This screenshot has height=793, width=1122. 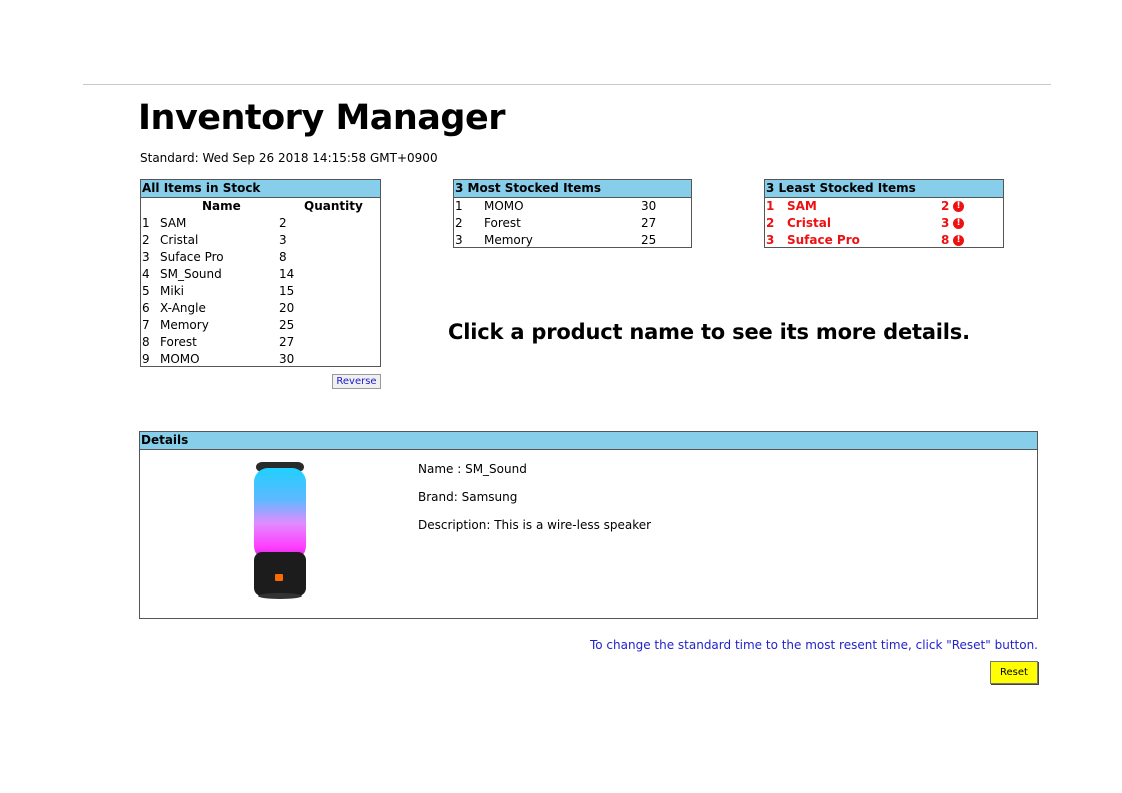 What do you see at coordinates (572, 206) in the screenshot?
I see `table-row: 1 MOMO 30` at bounding box center [572, 206].